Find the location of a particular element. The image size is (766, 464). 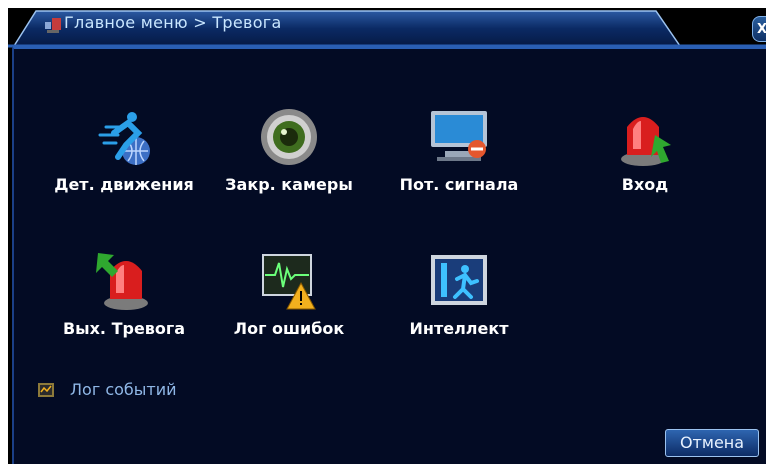

error-log-tile: Лог ошибок is located at coordinates (289, 294).